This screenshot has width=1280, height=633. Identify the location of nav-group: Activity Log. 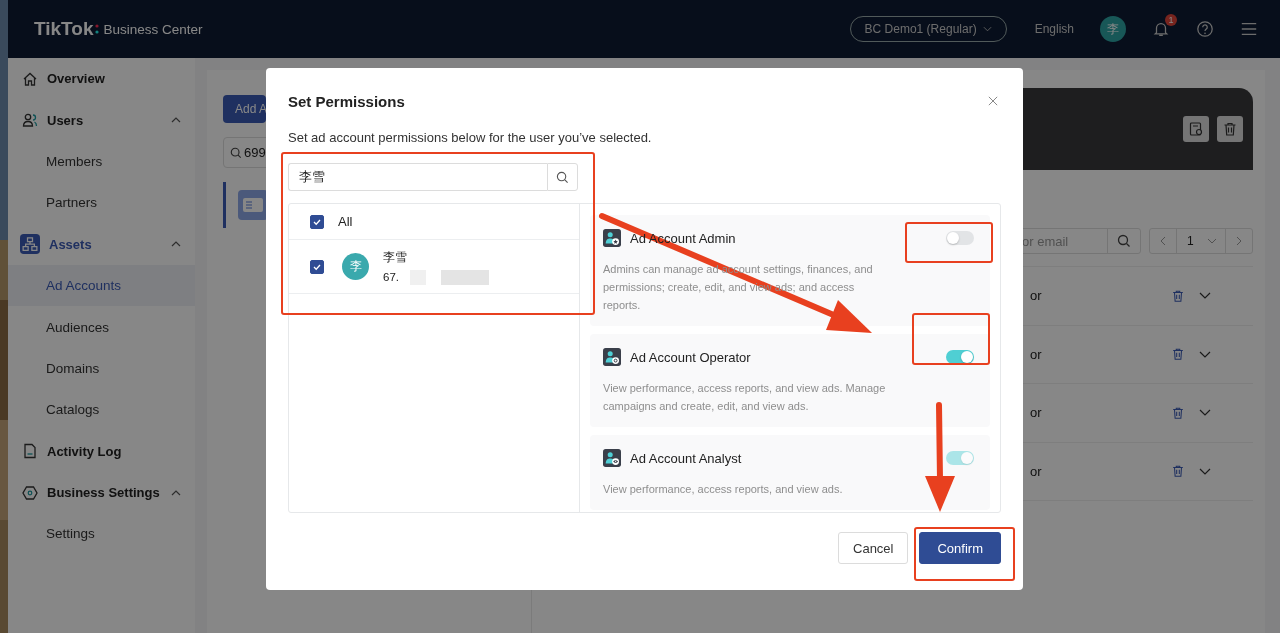
(101, 451).